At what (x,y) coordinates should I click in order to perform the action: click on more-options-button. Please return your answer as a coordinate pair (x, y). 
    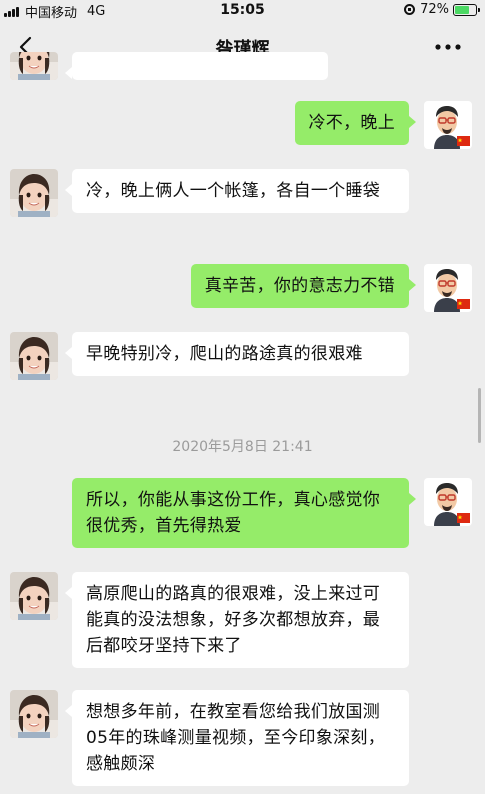
    Looking at the image, I should click on (448, 47).